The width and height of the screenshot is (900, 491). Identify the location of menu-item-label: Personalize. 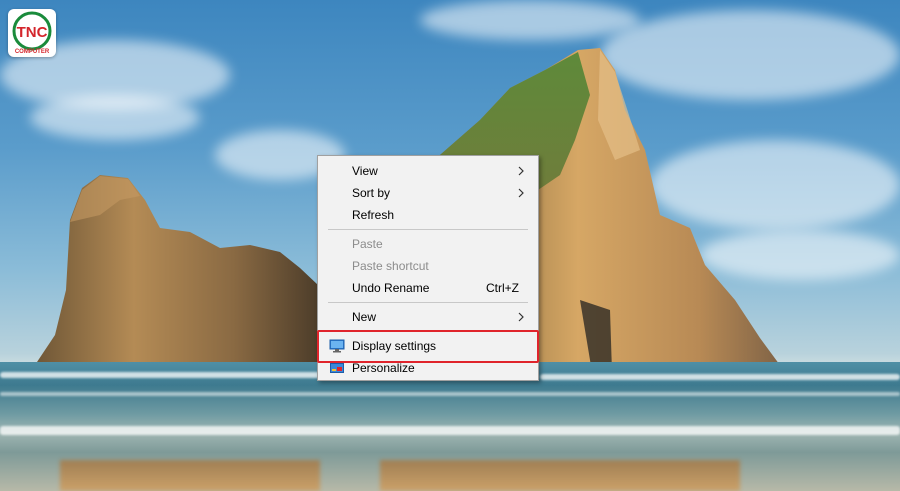
(383, 368).